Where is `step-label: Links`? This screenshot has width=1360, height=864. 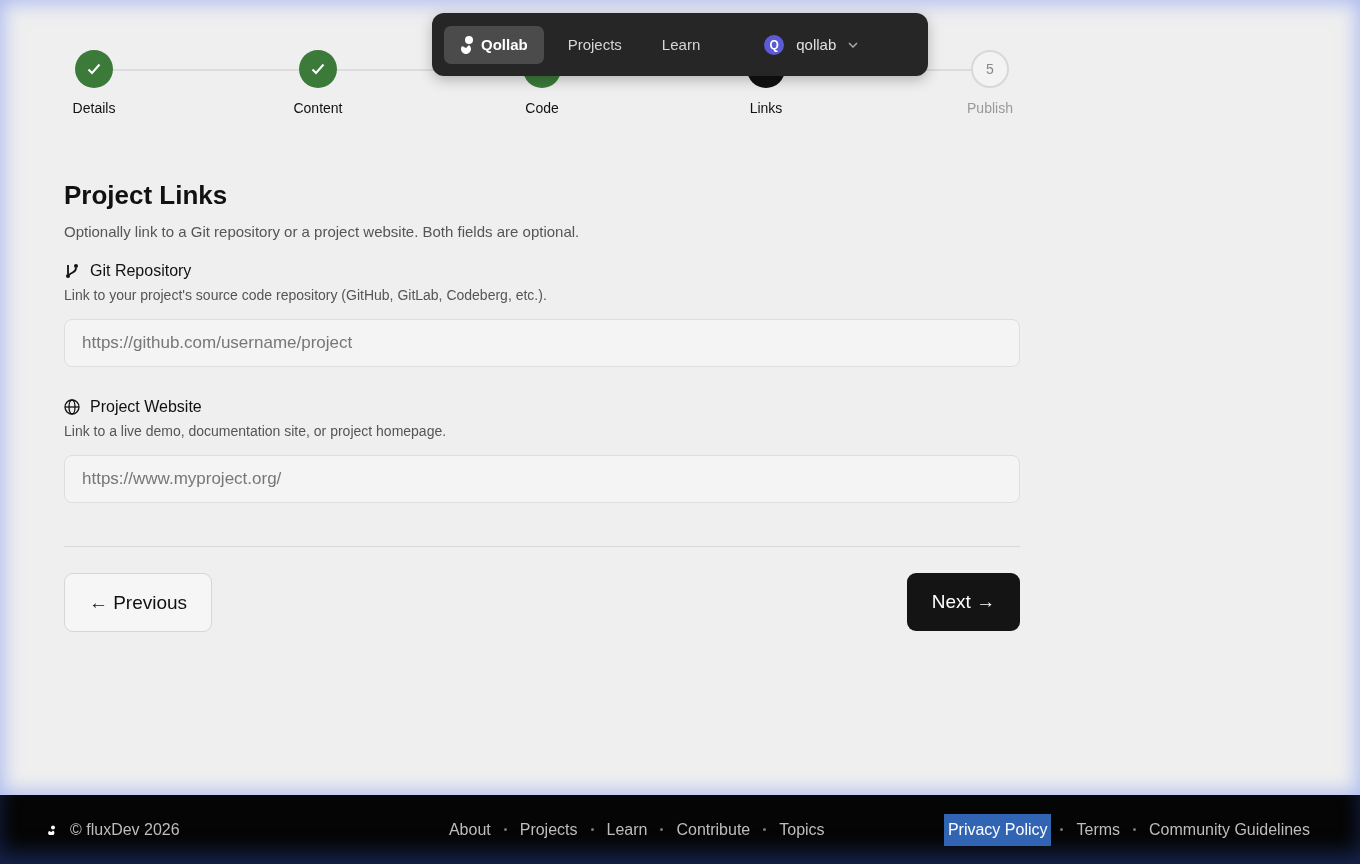
step-label: Links is located at coordinates (766, 108).